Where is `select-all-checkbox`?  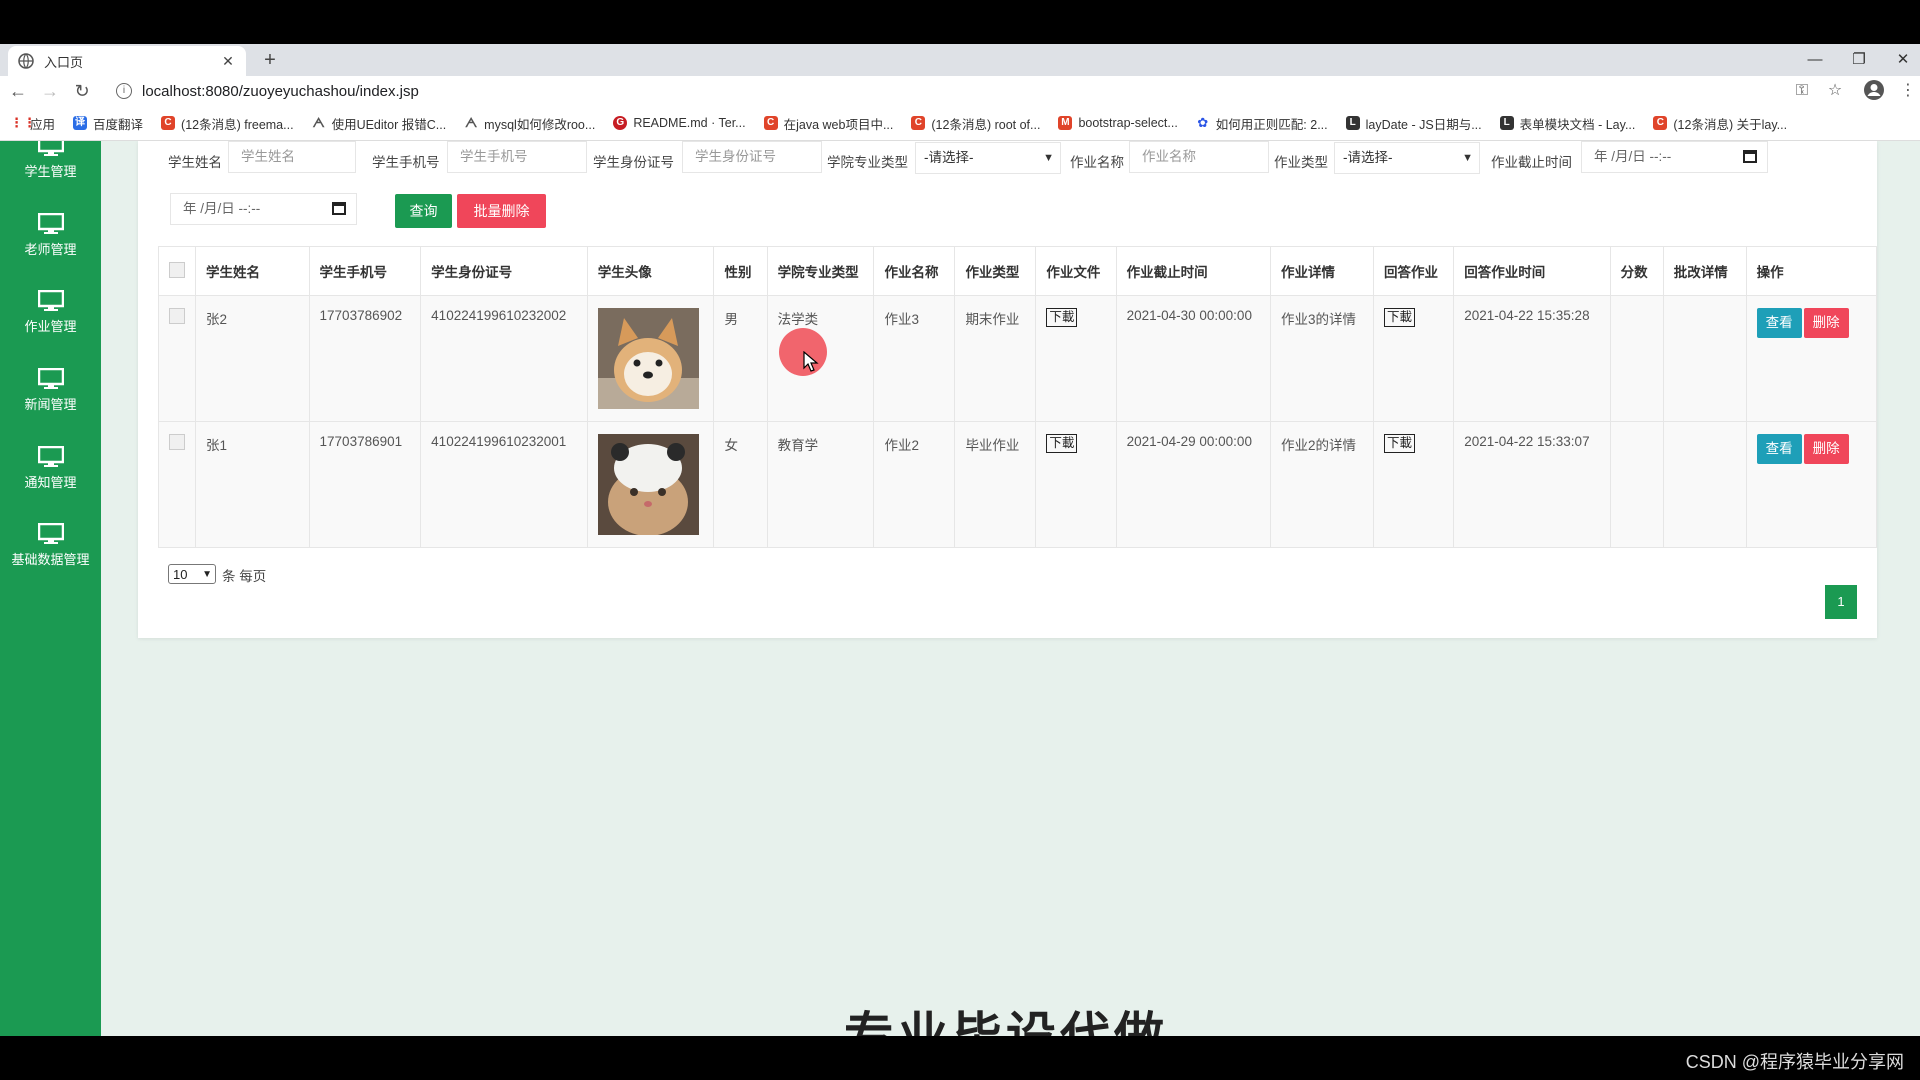
select-all-checkbox is located at coordinates (177, 269).